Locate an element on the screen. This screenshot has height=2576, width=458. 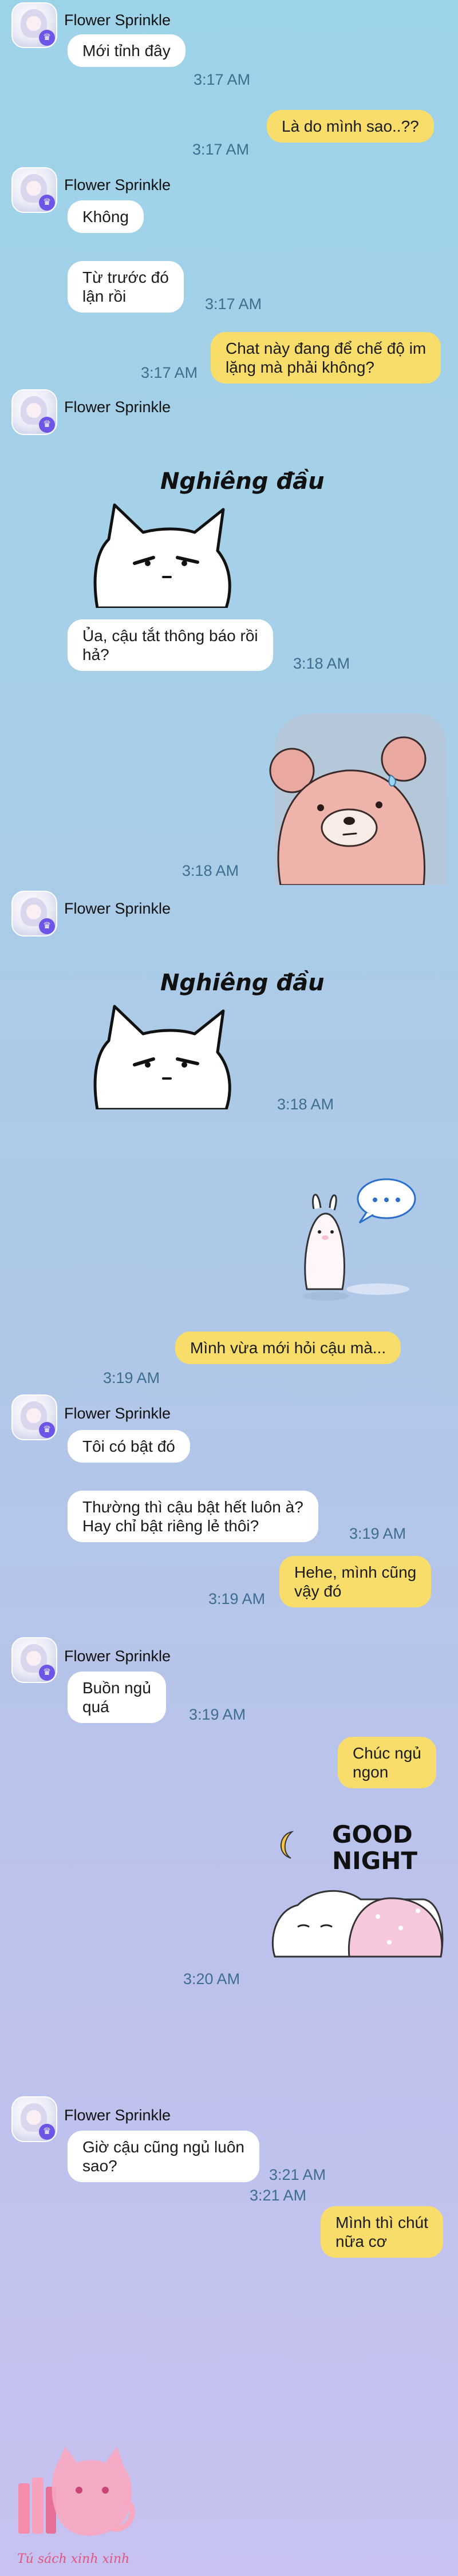
message-bubble: Ủa, cậu tắt thông báo rồi hả? is located at coordinates (170, 645).